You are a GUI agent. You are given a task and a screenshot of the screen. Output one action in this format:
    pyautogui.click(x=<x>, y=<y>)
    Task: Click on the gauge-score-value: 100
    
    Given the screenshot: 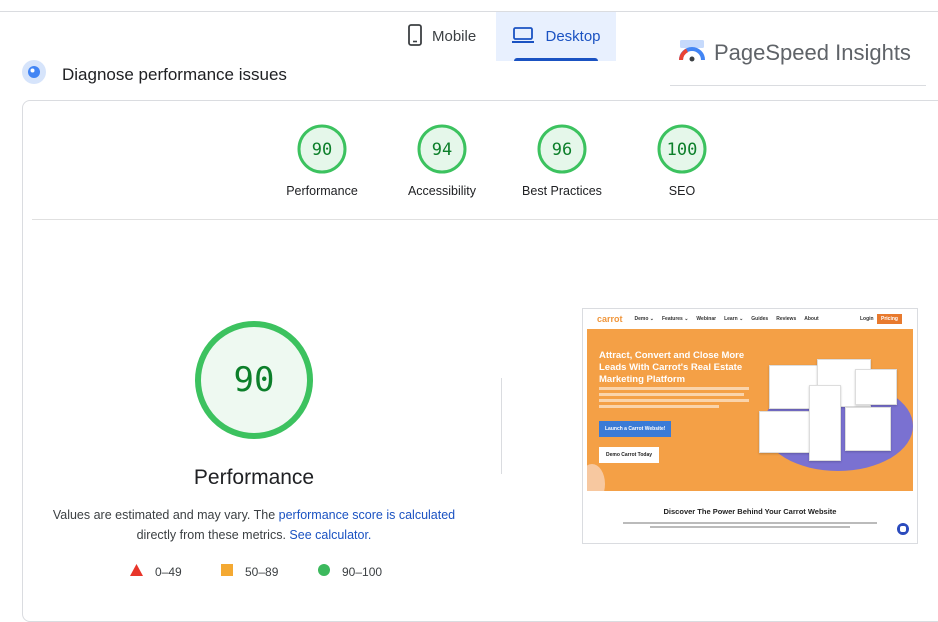 What is the action you would take?
    pyautogui.click(x=682, y=150)
    